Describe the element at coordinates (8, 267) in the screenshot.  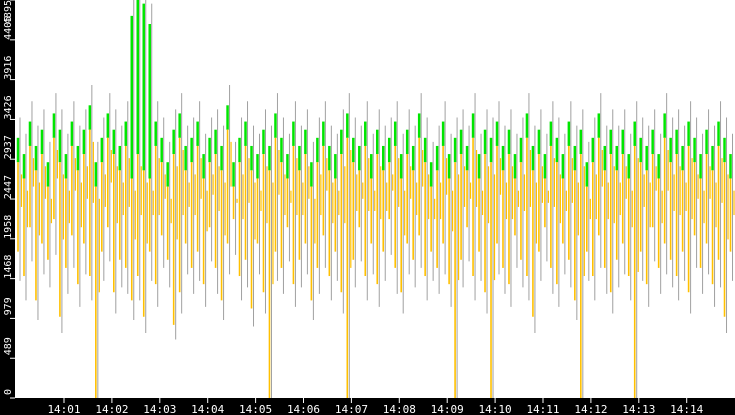
I see `y-tick-label: 1468` at that location.